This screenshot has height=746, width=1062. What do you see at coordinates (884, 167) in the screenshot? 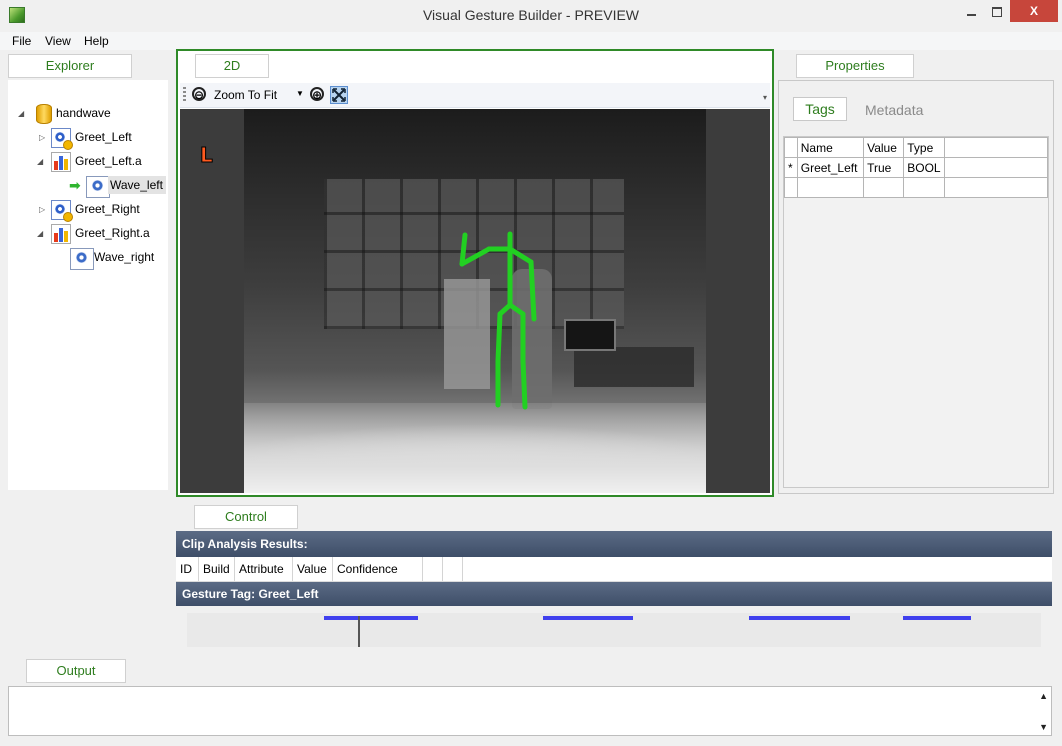
I see `cell-value: True` at bounding box center [884, 167].